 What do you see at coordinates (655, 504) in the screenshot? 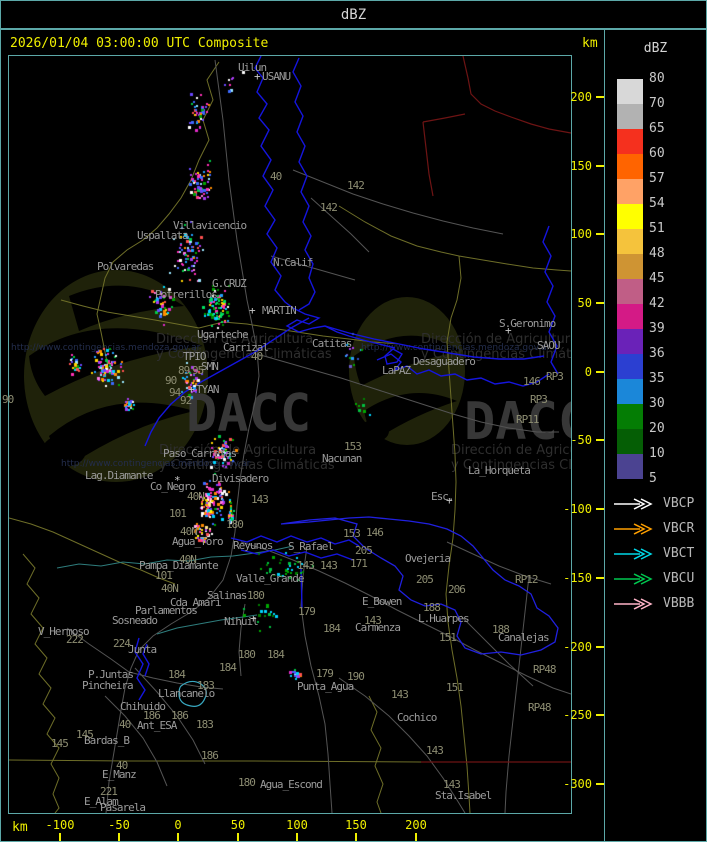
I see `vector-legend-row: VBCP` at bounding box center [655, 504].